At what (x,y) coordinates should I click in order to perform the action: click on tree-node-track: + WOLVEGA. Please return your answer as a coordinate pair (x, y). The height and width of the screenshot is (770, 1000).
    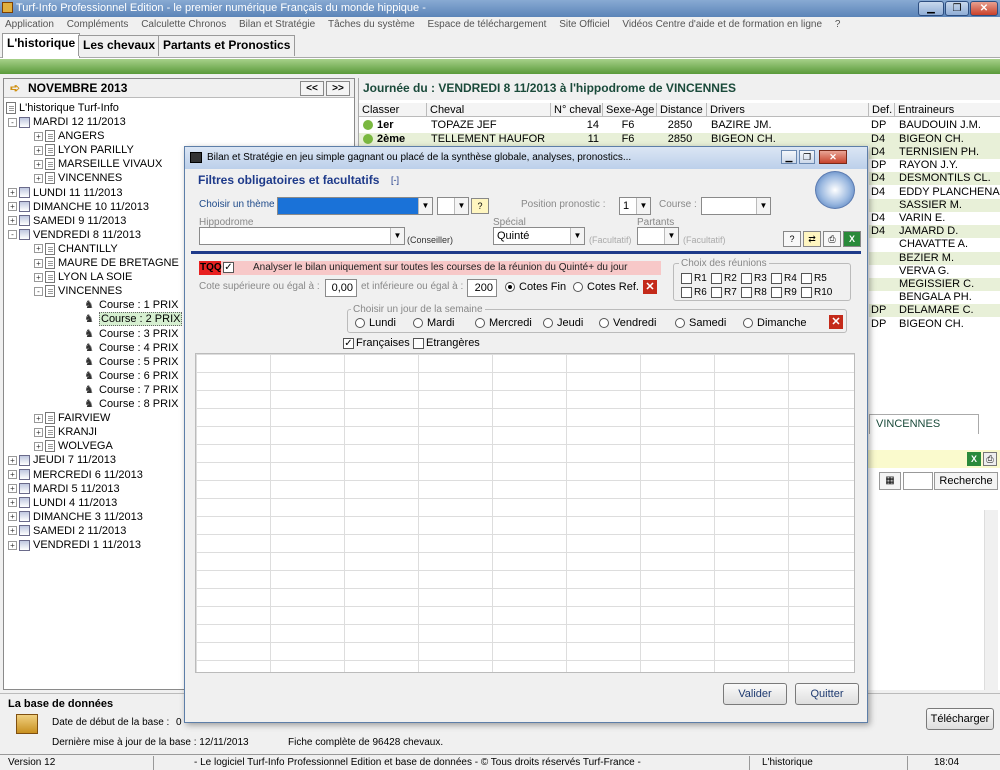
    Looking at the image, I should click on (73, 446).